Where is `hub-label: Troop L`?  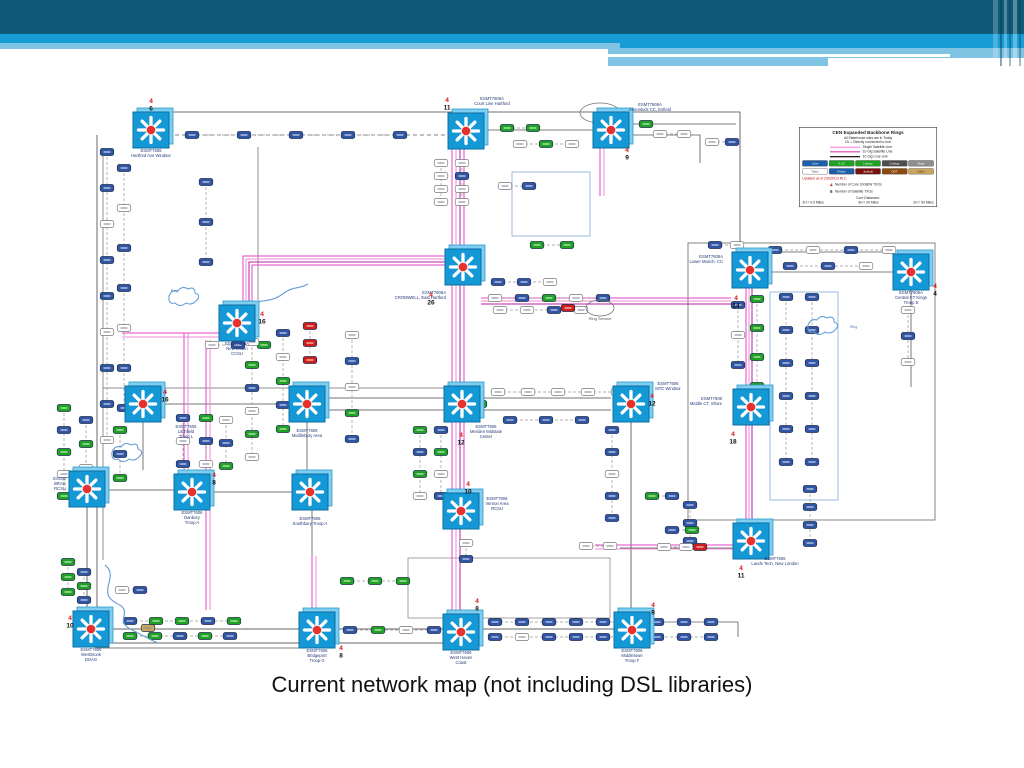 hub-label: Troop L is located at coordinates (186, 436).